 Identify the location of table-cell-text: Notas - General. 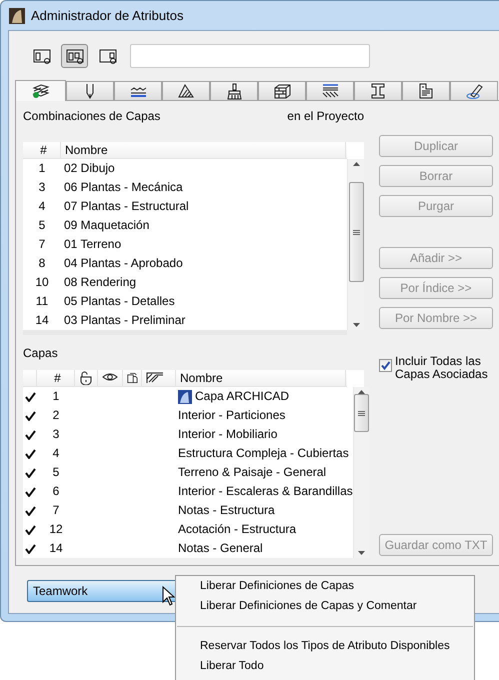
(220, 549).